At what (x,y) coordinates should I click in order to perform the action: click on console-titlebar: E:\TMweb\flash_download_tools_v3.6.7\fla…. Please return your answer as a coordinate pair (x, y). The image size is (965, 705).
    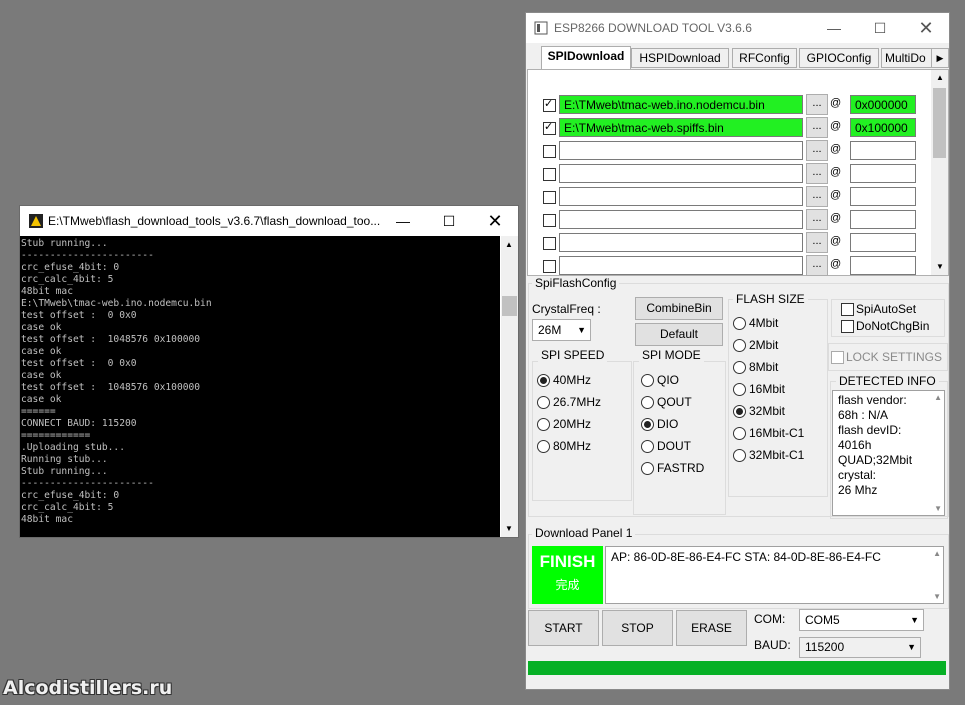
    Looking at the image, I should click on (269, 221).